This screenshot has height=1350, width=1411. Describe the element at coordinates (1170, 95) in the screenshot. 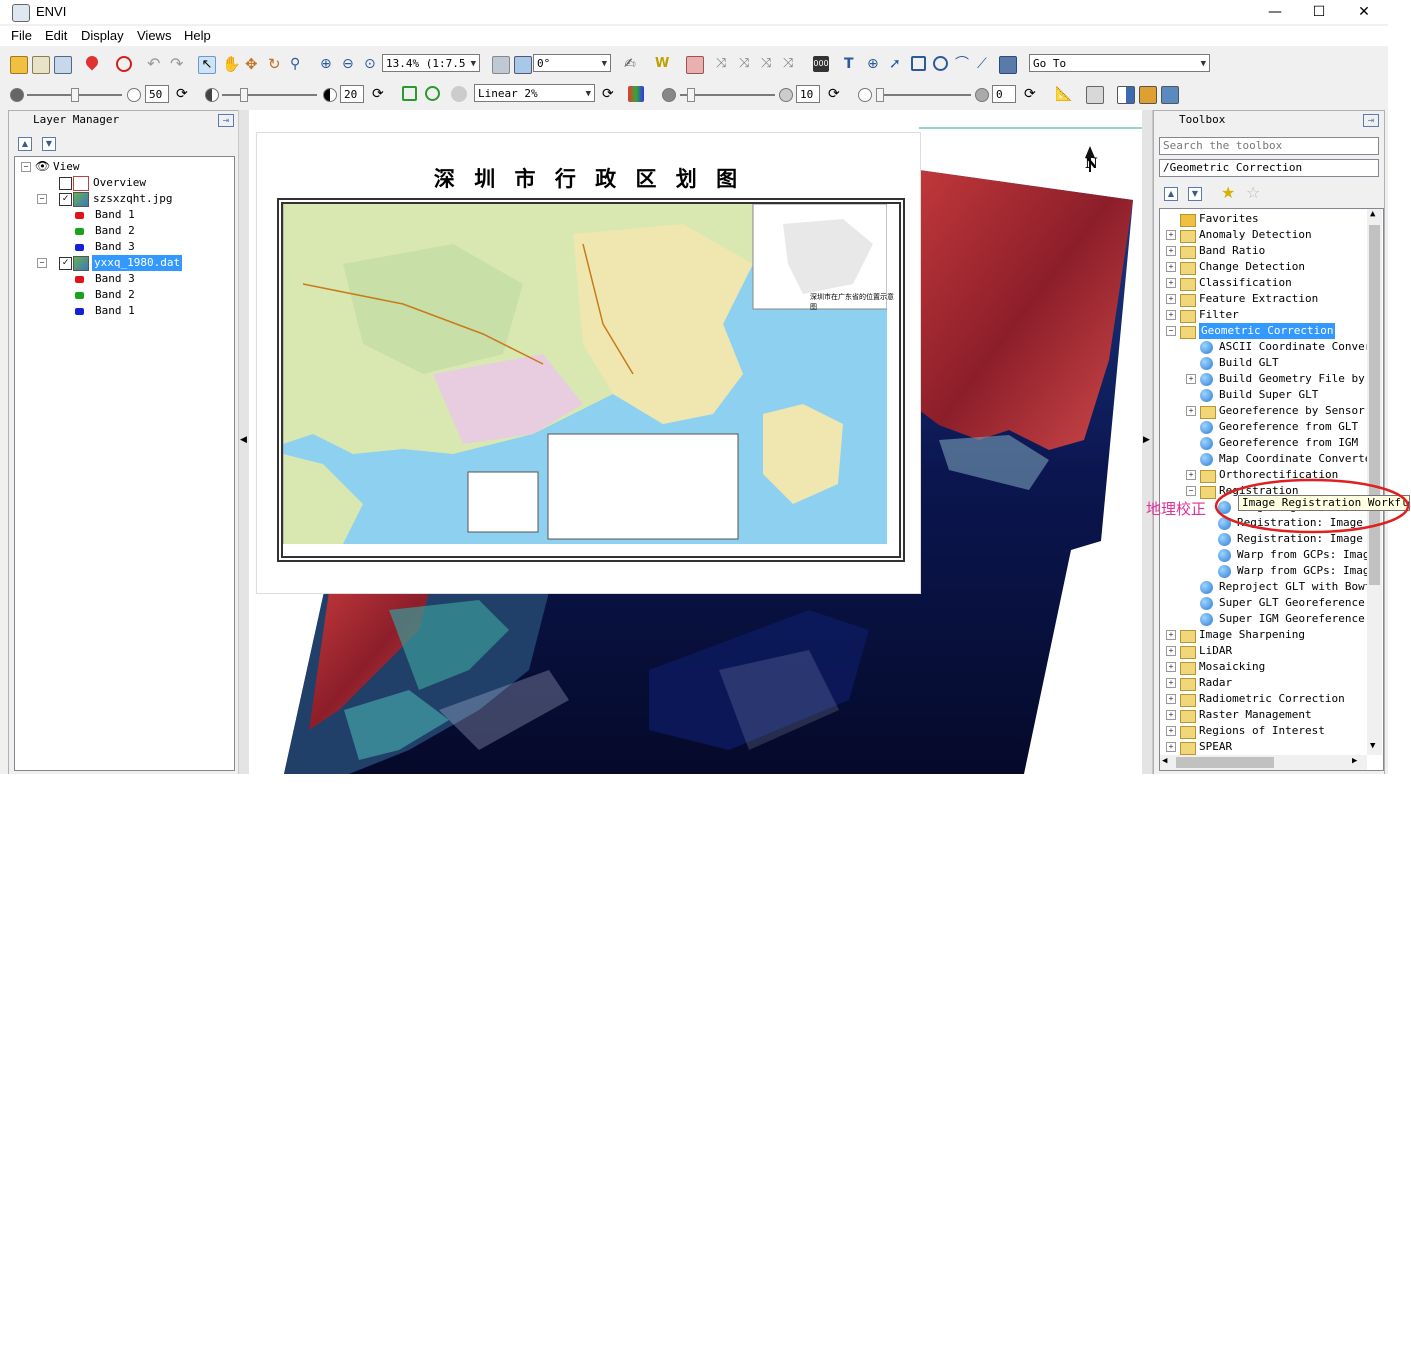

I see `four-views-icon` at that location.